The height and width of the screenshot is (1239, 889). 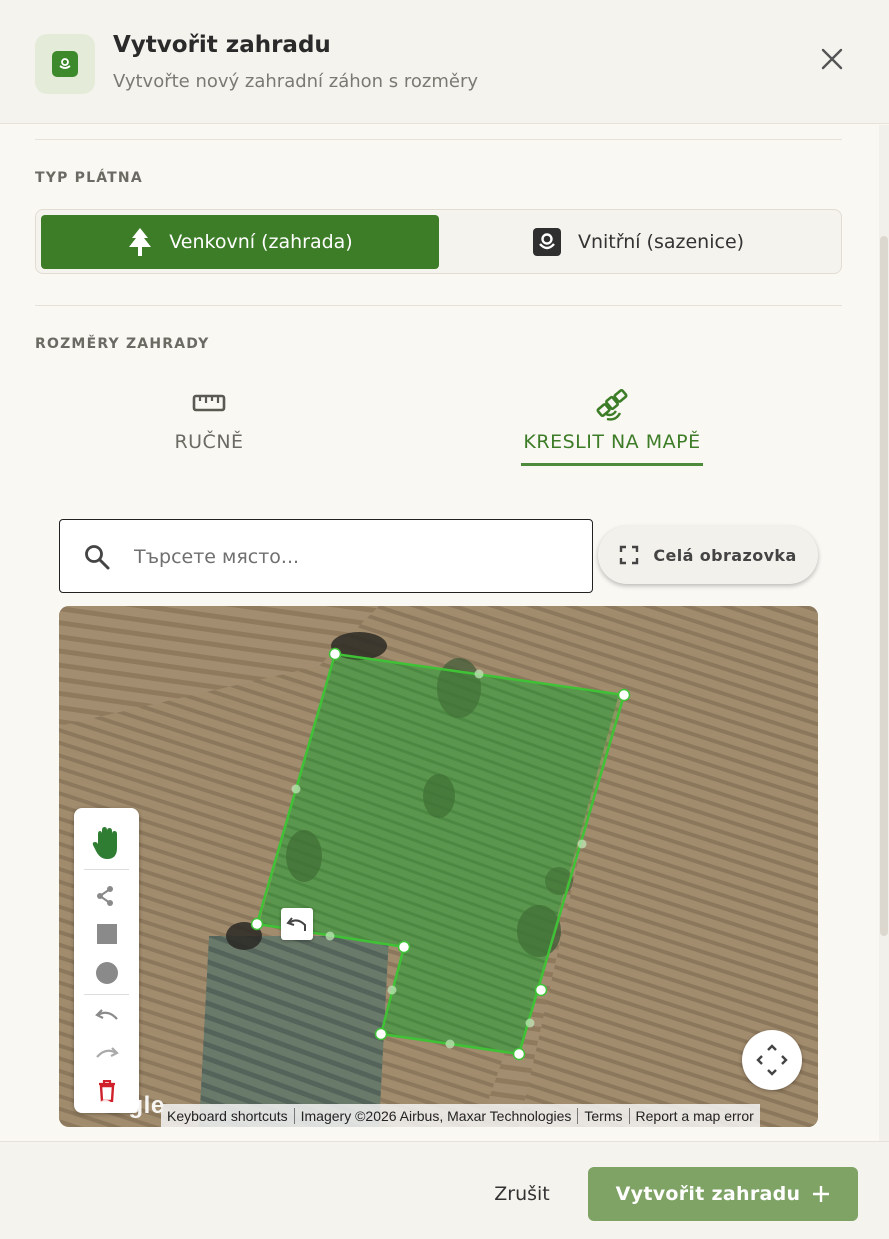 I want to click on rectangle-tool, so click(x=106, y=934).